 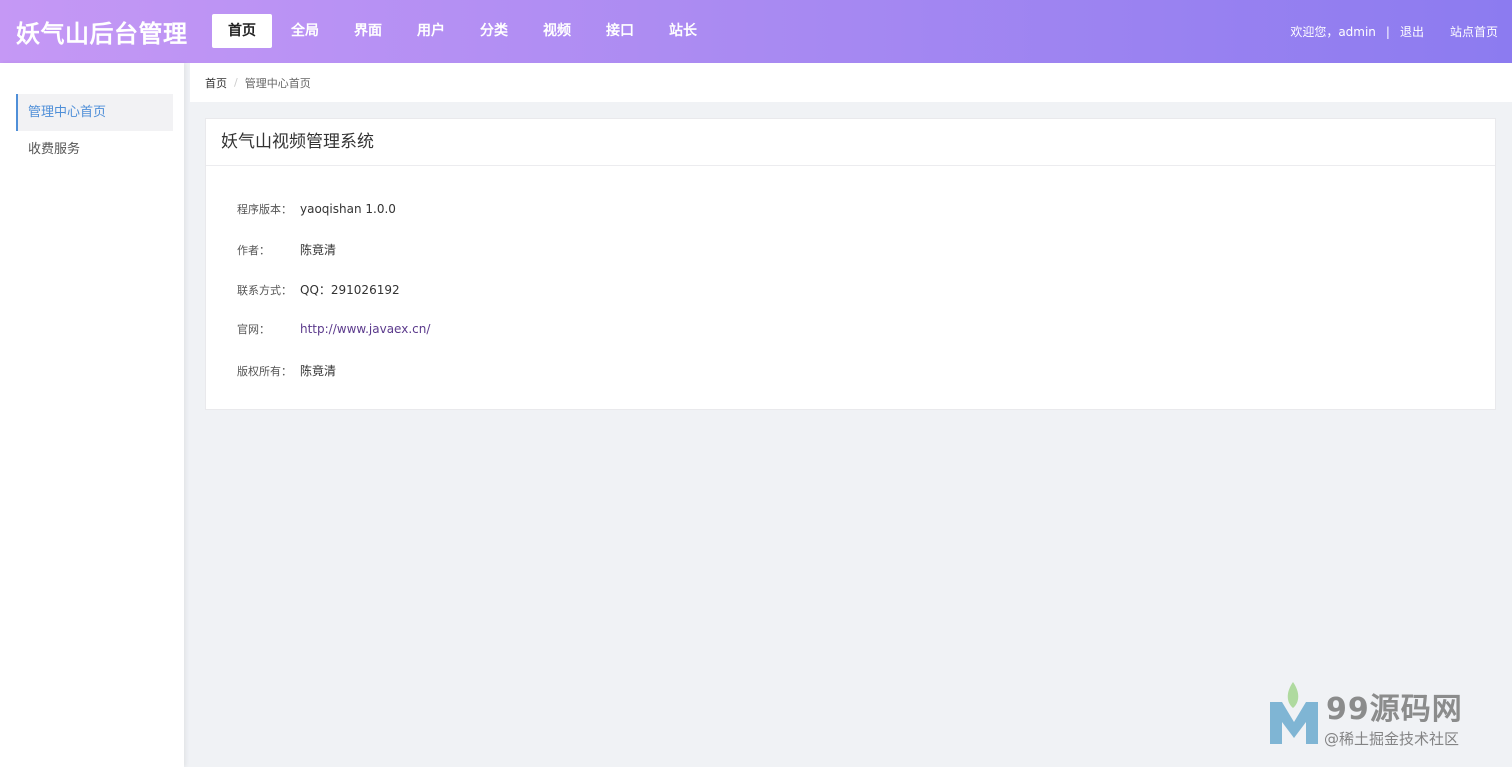 I want to click on watermark: 99源码网 @稀土掘金技术社区, so click(x=1381, y=713).